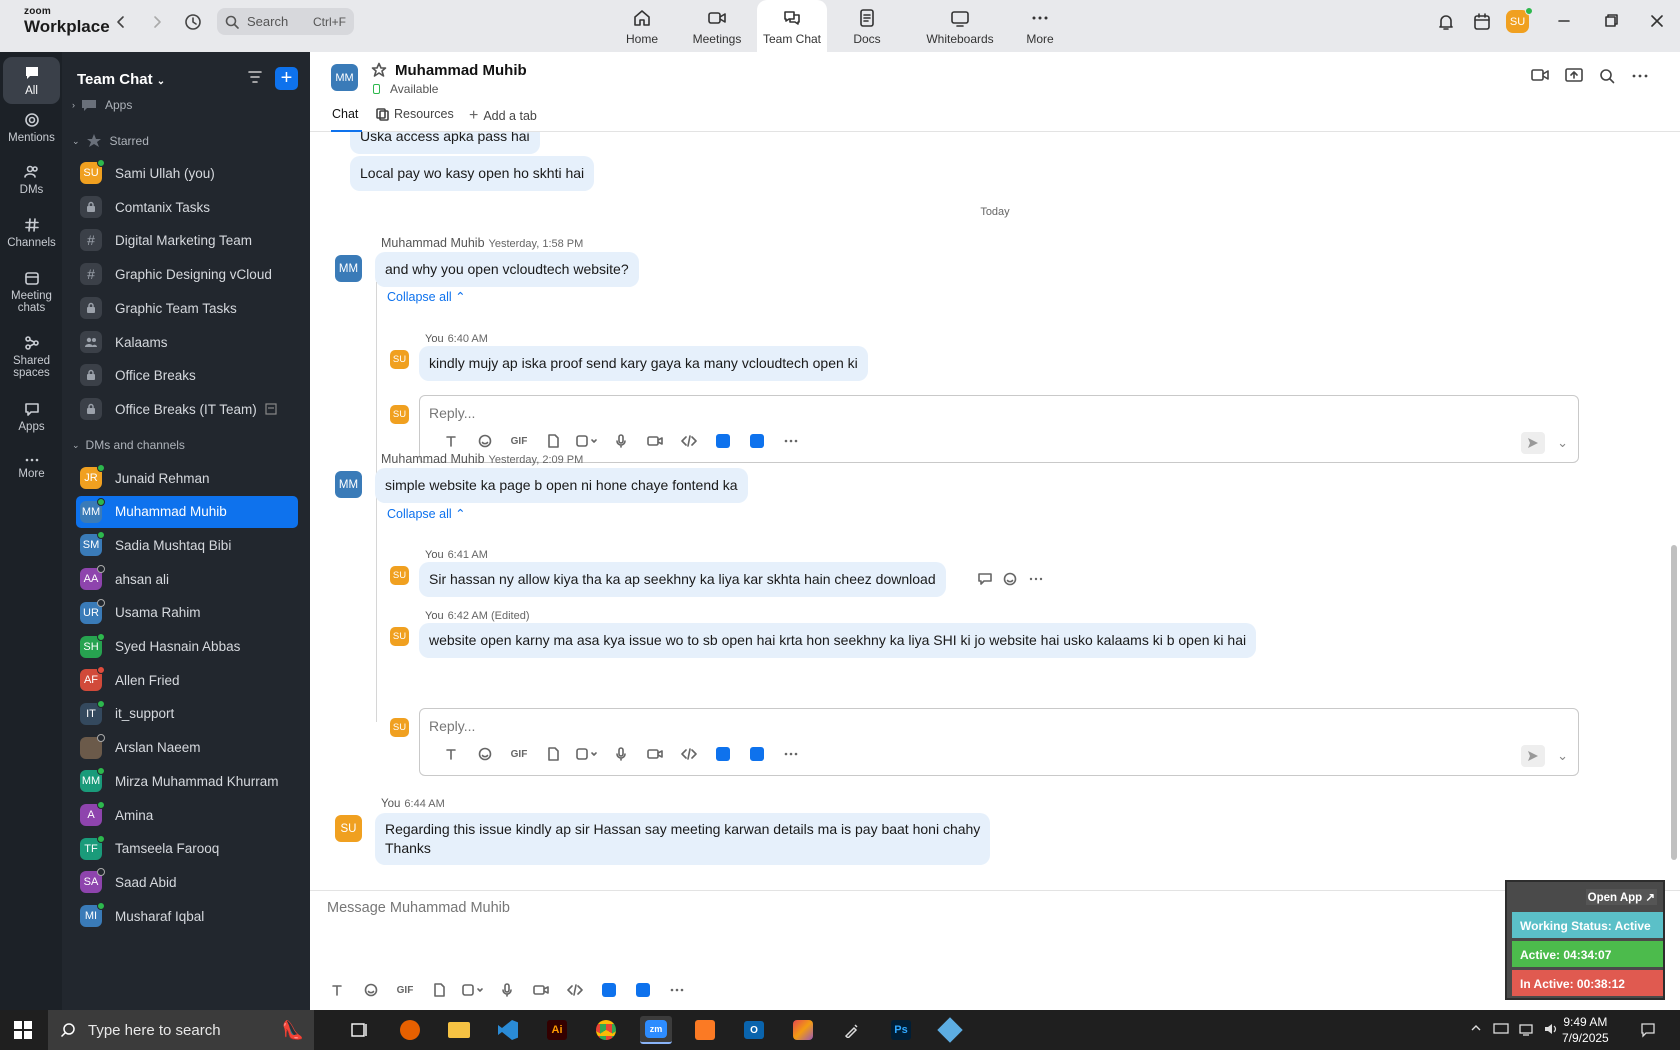  Describe the element at coordinates (31, 180) in the screenshot. I see `rail-dms: DMs` at that location.